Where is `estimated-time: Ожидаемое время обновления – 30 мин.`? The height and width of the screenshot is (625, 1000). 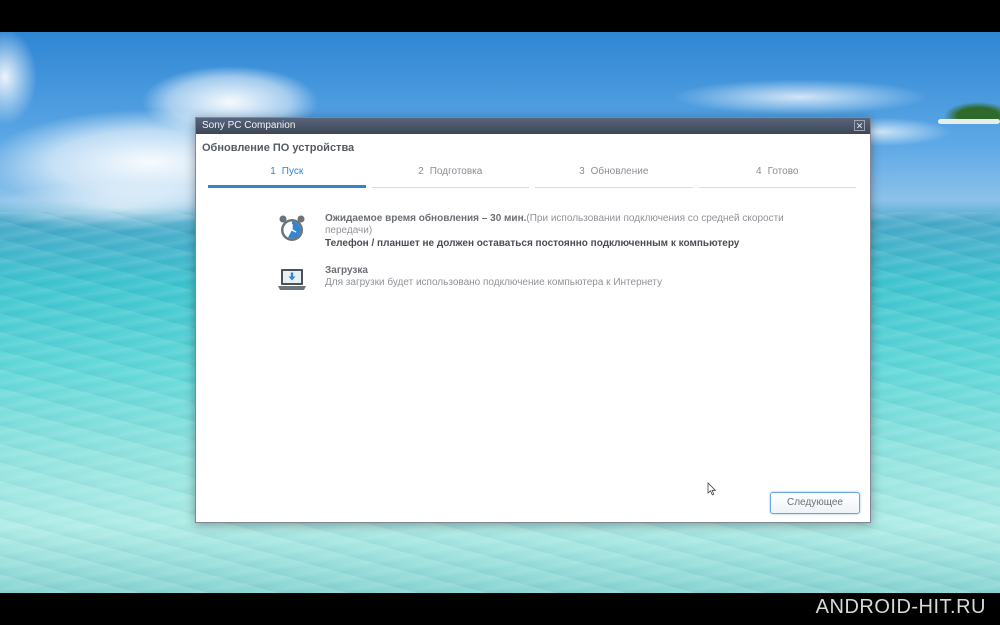 estimated-time: Ожидаемое время обновления – 30 мин. is located at coordinates (426, 218).